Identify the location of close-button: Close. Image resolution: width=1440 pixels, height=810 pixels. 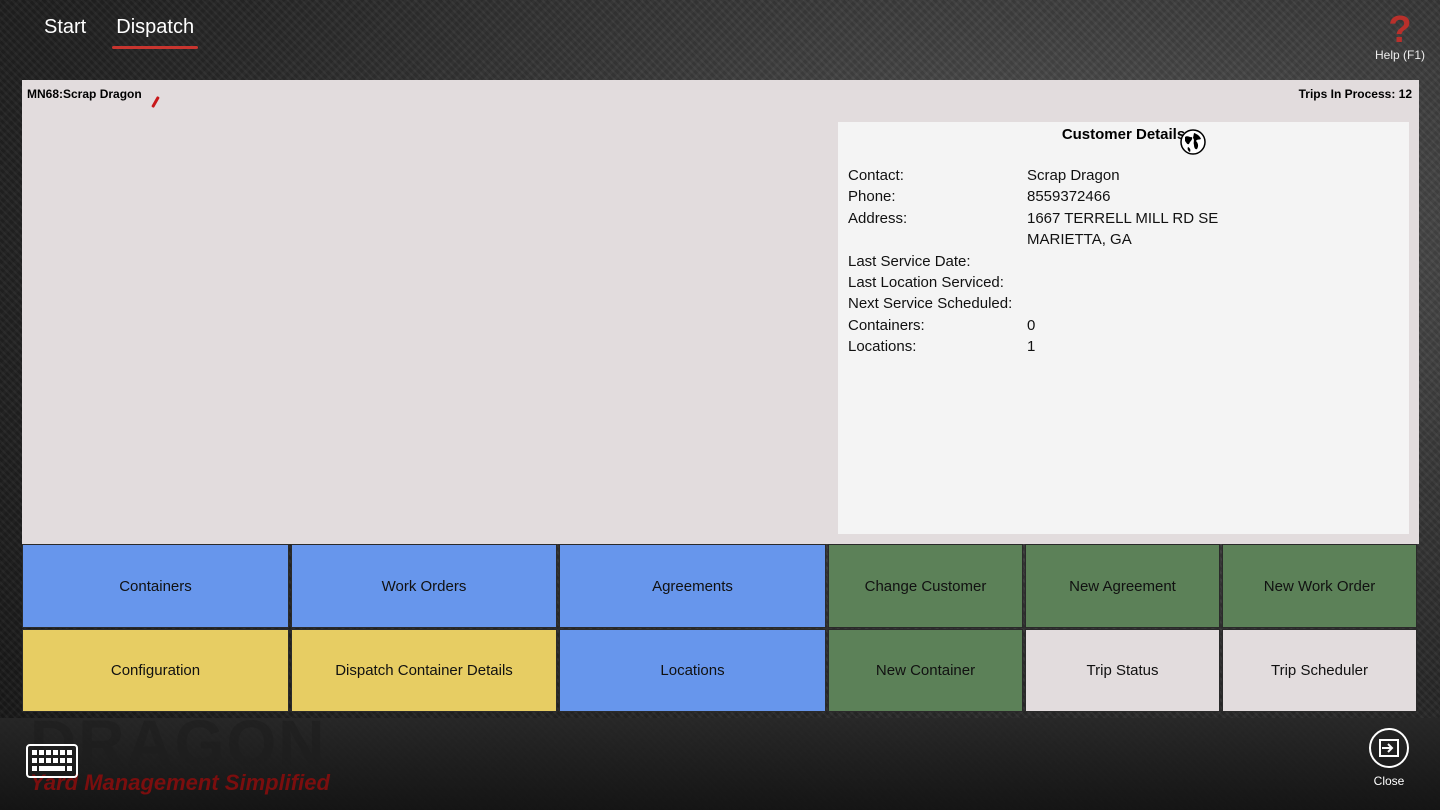
(1389, 758).